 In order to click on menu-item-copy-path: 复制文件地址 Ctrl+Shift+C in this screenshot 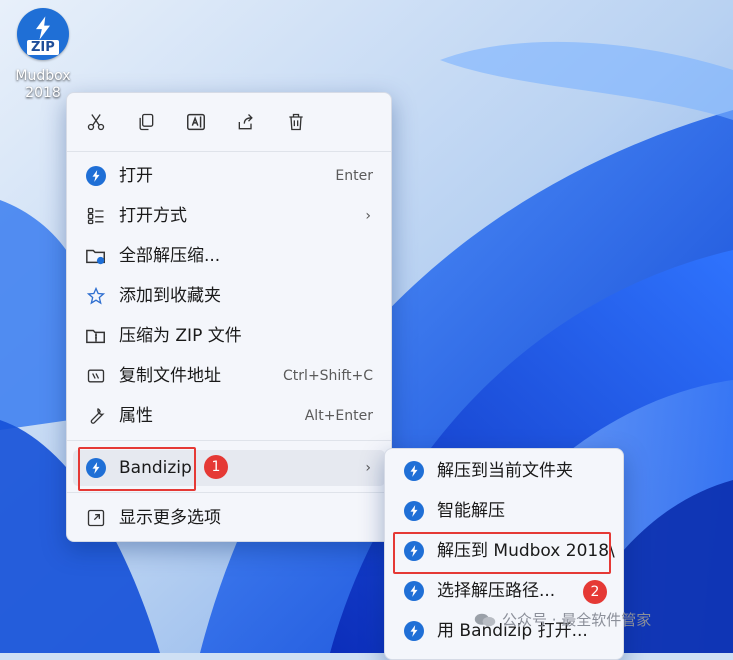, I will do `click(229, 376)`.